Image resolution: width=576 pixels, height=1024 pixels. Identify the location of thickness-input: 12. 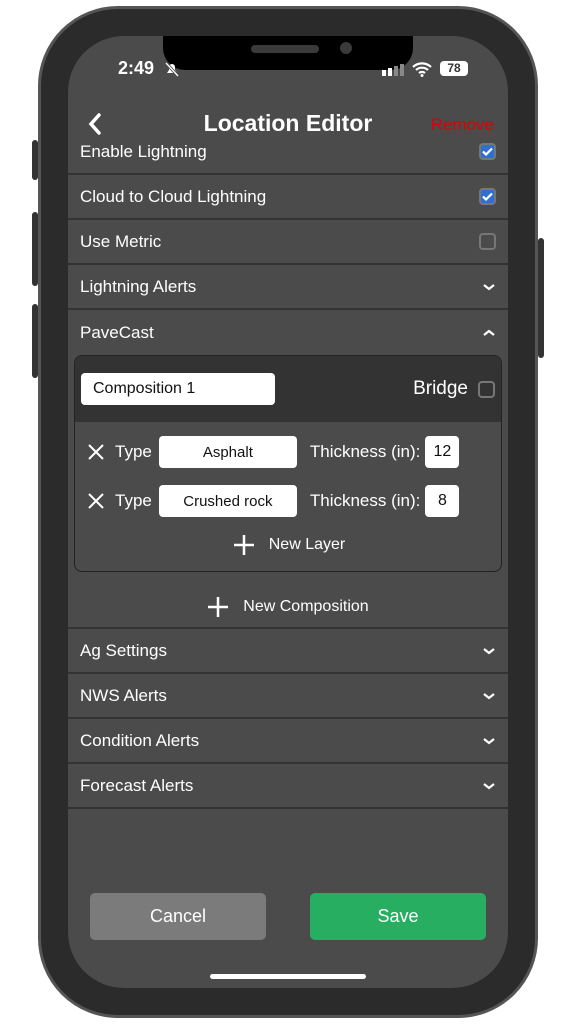
(442, 452).